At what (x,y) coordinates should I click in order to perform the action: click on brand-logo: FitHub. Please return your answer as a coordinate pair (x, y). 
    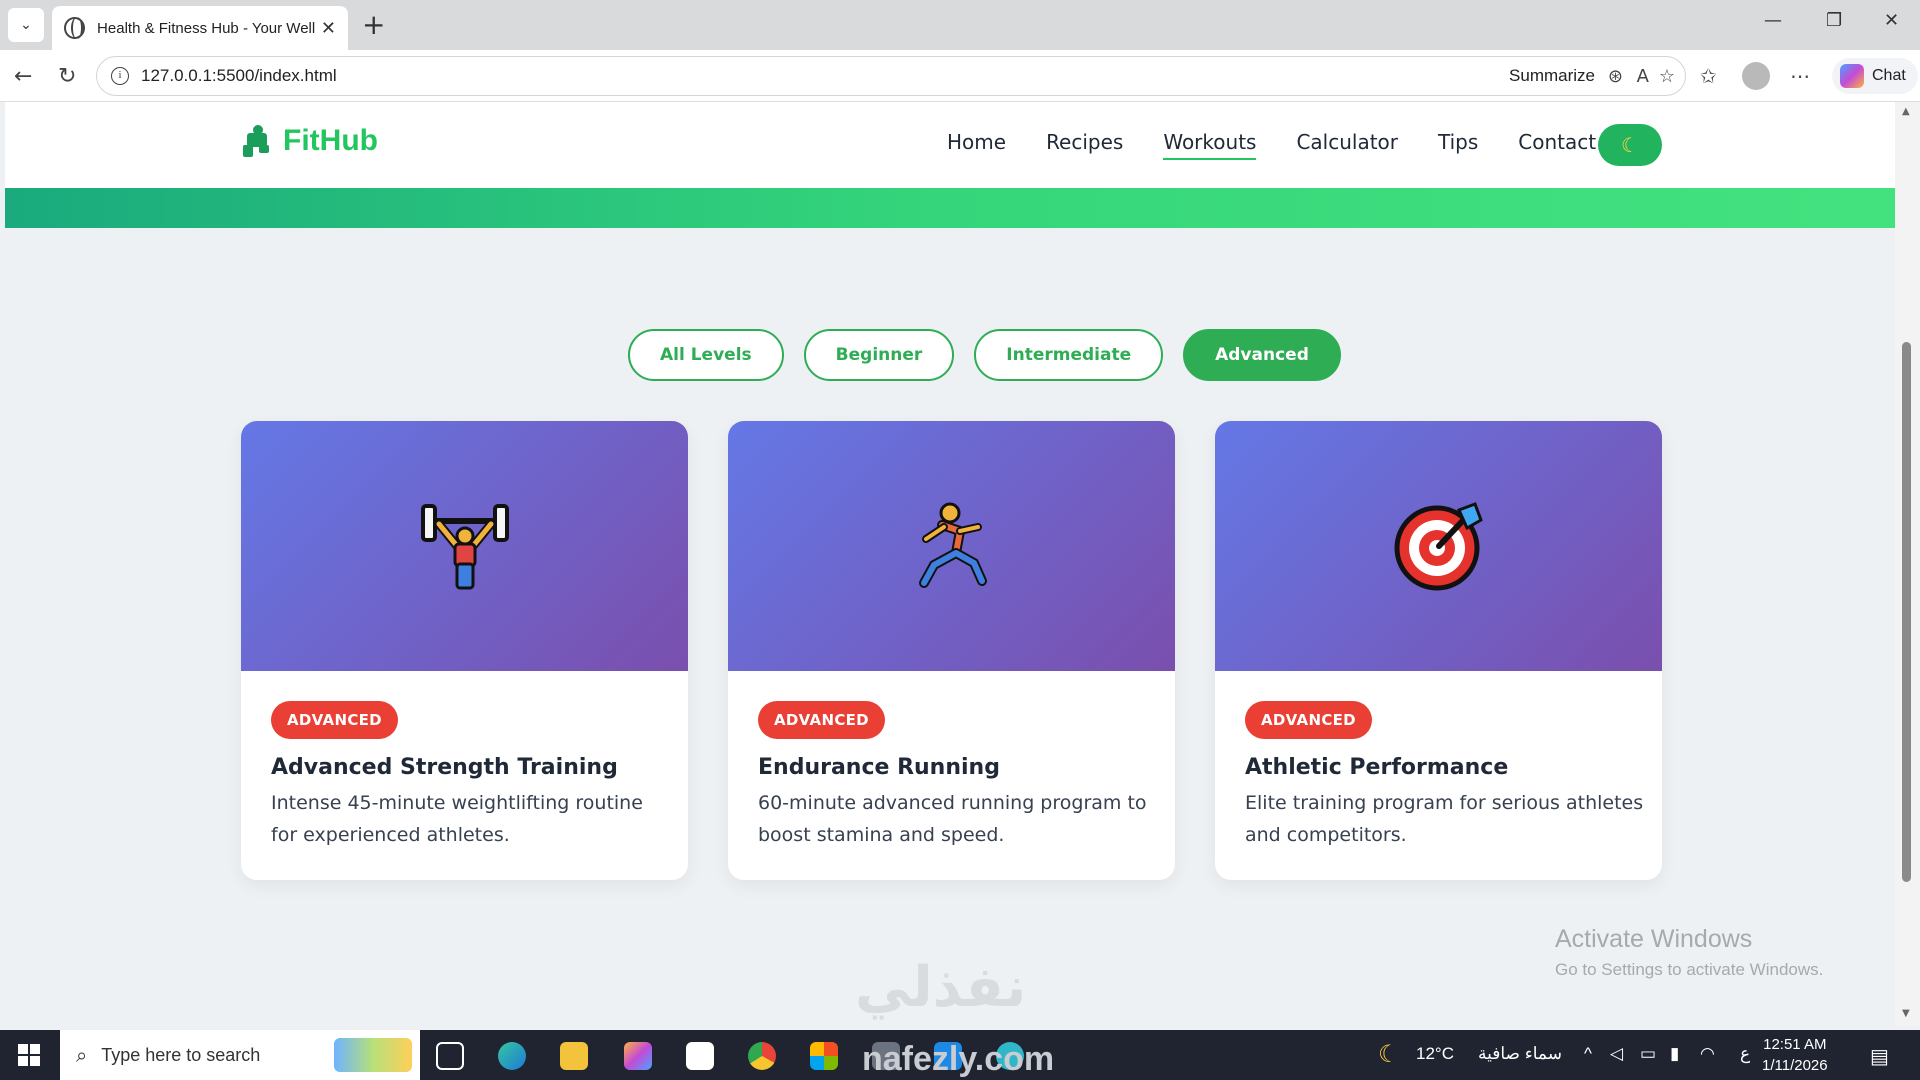
    Looking at the image, I should click on (310, 141).